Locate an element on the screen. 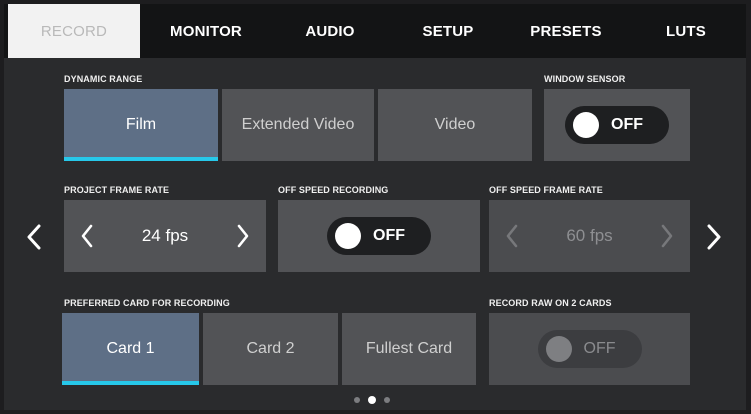 This screenshot has height=414, width=751. dynamic-range-video: Video is located at coordinates (455, 125).